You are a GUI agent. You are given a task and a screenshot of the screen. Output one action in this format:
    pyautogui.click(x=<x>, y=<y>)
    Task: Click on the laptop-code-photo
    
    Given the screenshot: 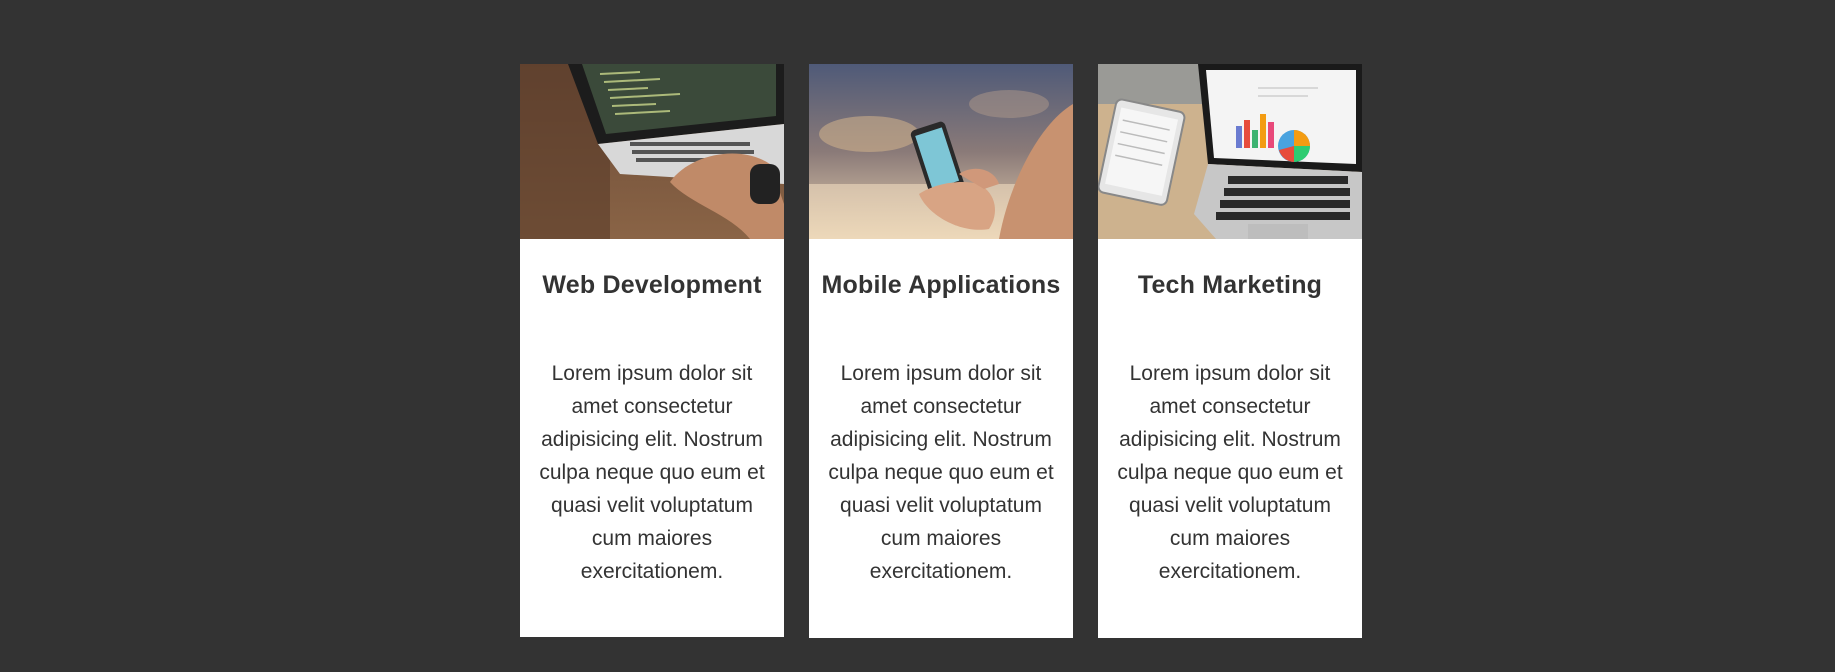 What is the action you would take?
    pyautogui.click(x=652, y=151)
    